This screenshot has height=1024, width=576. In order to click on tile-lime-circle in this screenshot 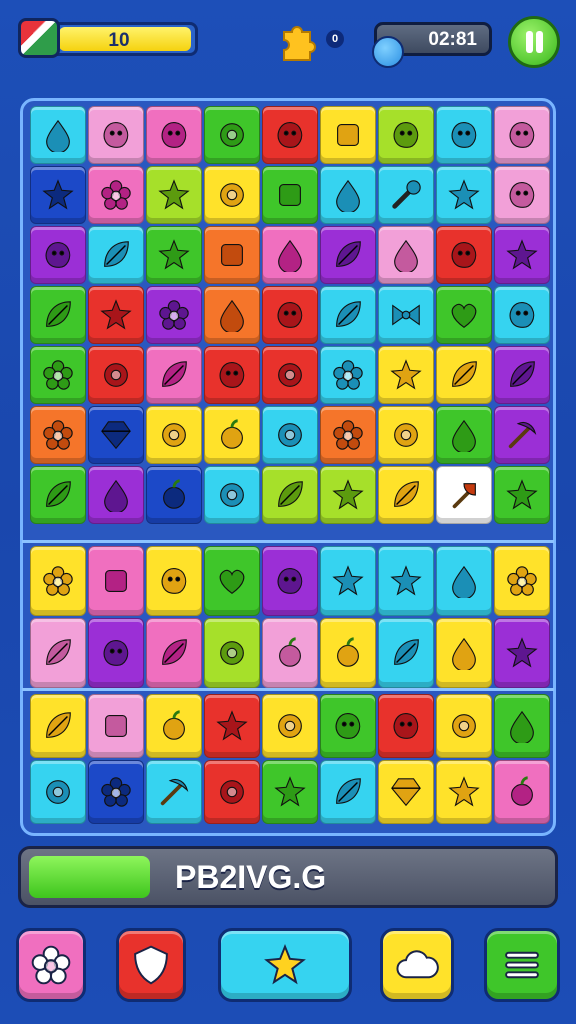, I will do `click(232, 653)`.